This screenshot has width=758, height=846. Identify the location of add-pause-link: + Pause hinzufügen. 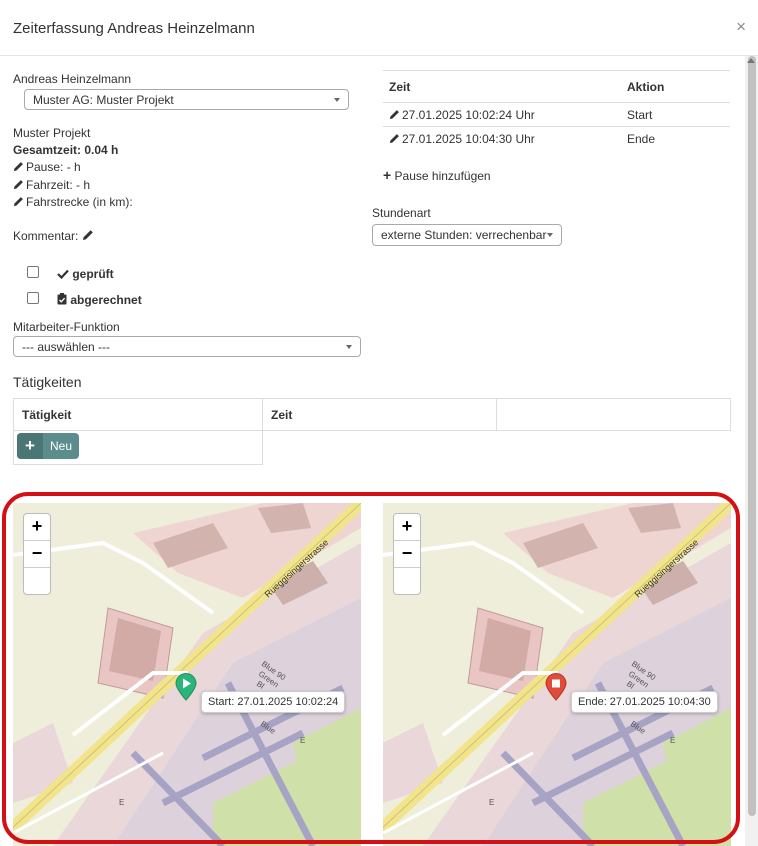
(437, 175).